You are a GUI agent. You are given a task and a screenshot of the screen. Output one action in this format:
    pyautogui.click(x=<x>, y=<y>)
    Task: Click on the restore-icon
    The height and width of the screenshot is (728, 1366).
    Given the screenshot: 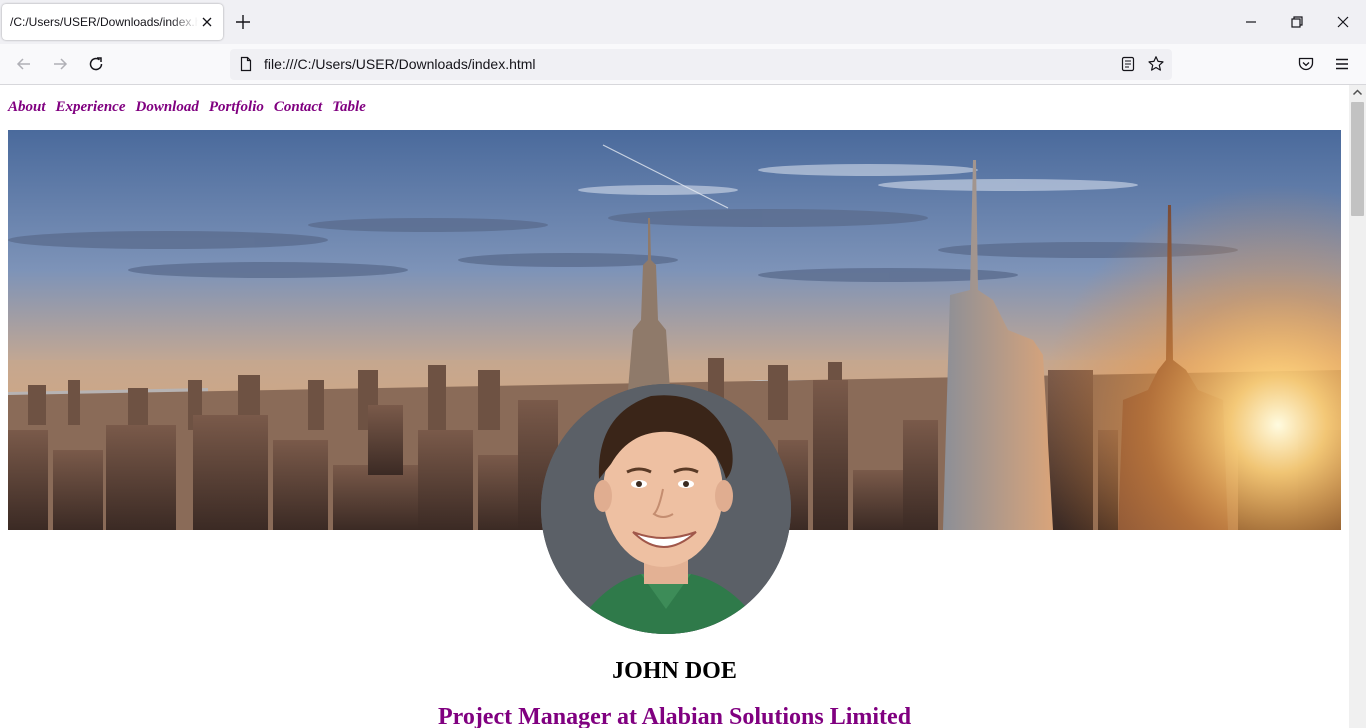 What is the action you would take?
    pyautogui.click(x=1297, y=22)
    